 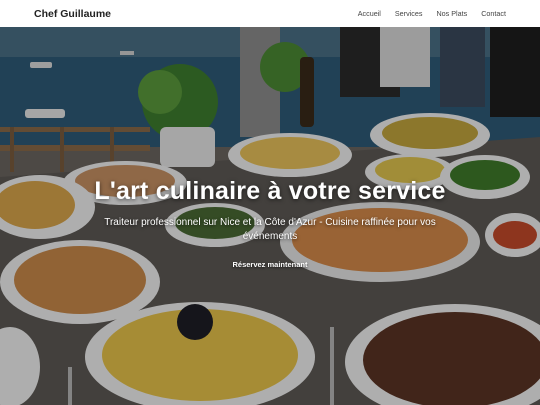 What do you see at coordinates (269, 264) in the screenshot?
I see `reserve-button: Réservez maintenant` at bounding box center [269, 264].